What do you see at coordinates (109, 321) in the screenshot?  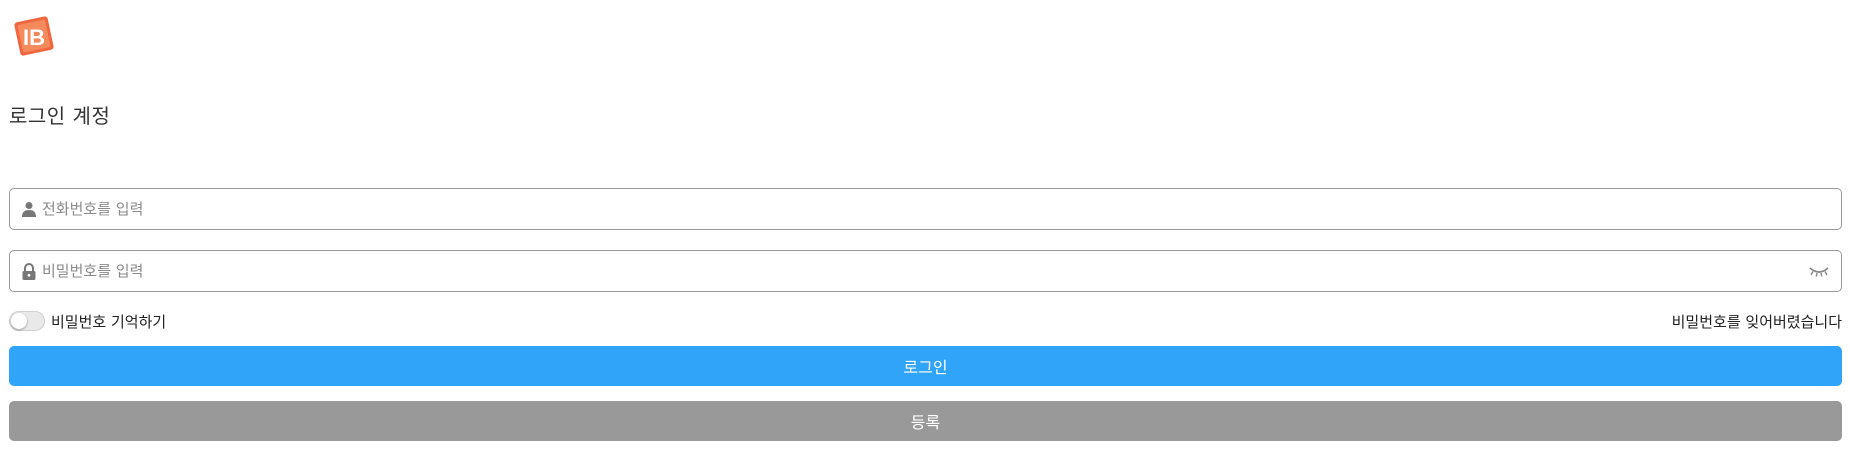 I see `remember-password-label: 비밀번호 기억하기` at bounding box center [109, 321].